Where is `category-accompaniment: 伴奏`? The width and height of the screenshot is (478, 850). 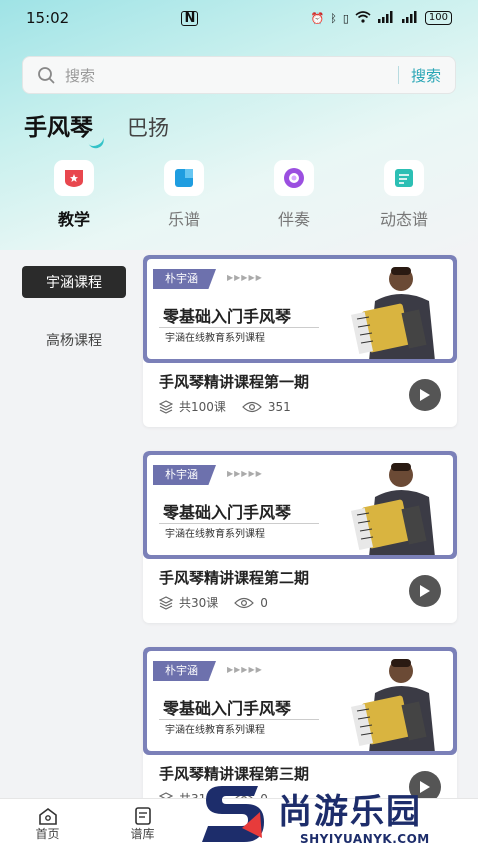 category-accompaniment: 伴奏 is located at coordinates (294, 195).